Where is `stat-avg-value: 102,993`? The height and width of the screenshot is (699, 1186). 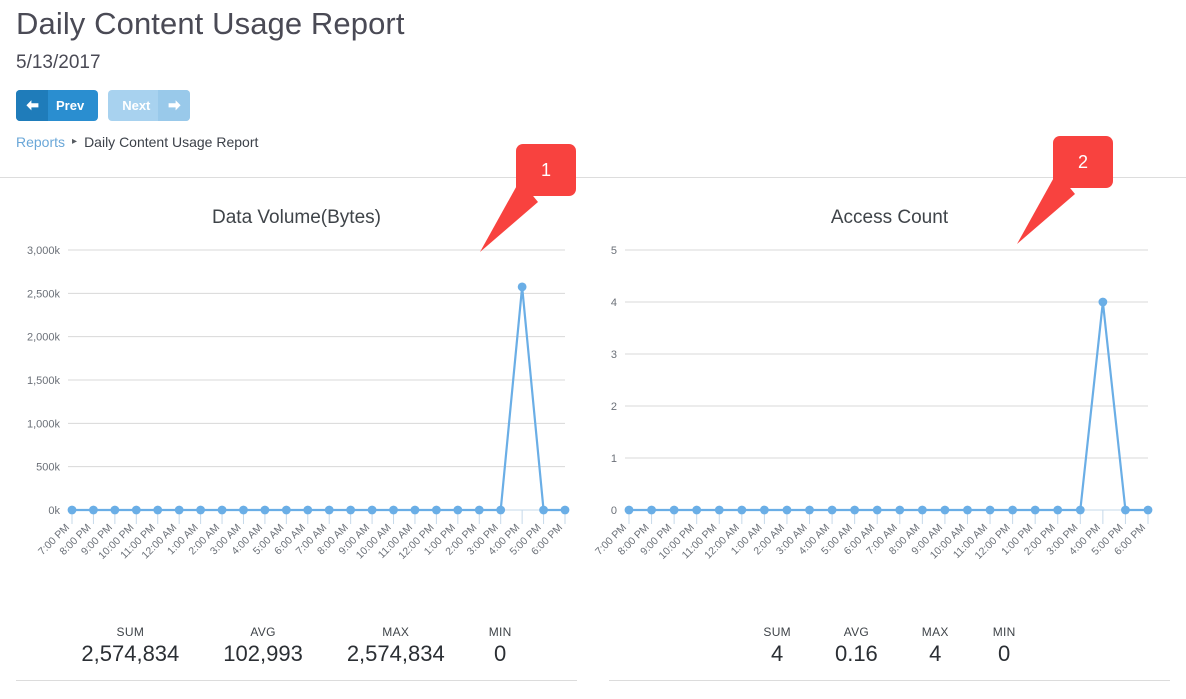
stat-avg-value: 102,993 is located at coordinates (263, 653).